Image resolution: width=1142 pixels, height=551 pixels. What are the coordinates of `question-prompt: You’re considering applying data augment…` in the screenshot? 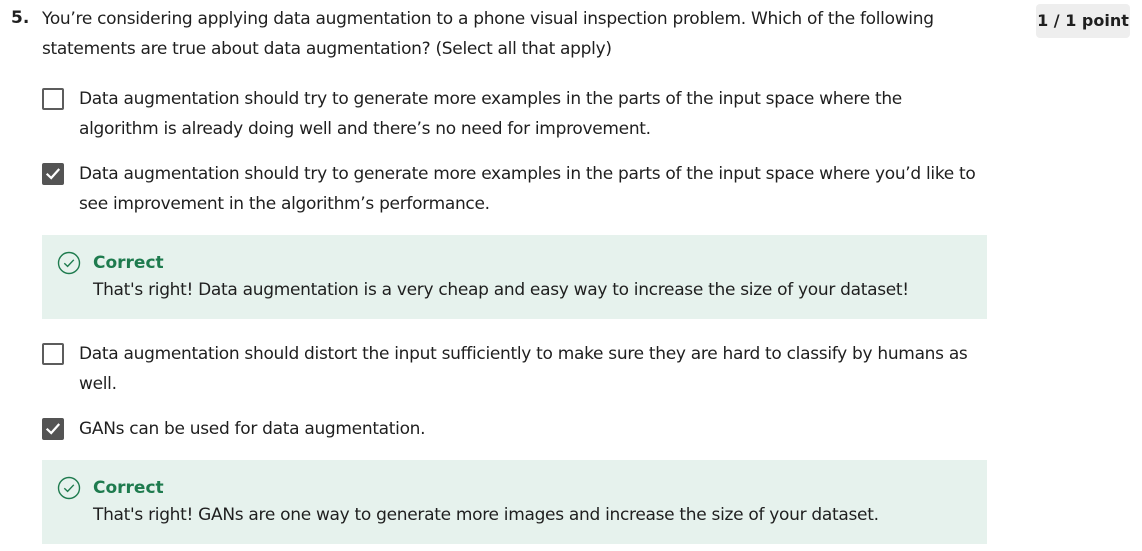 It's located at (488, 34).